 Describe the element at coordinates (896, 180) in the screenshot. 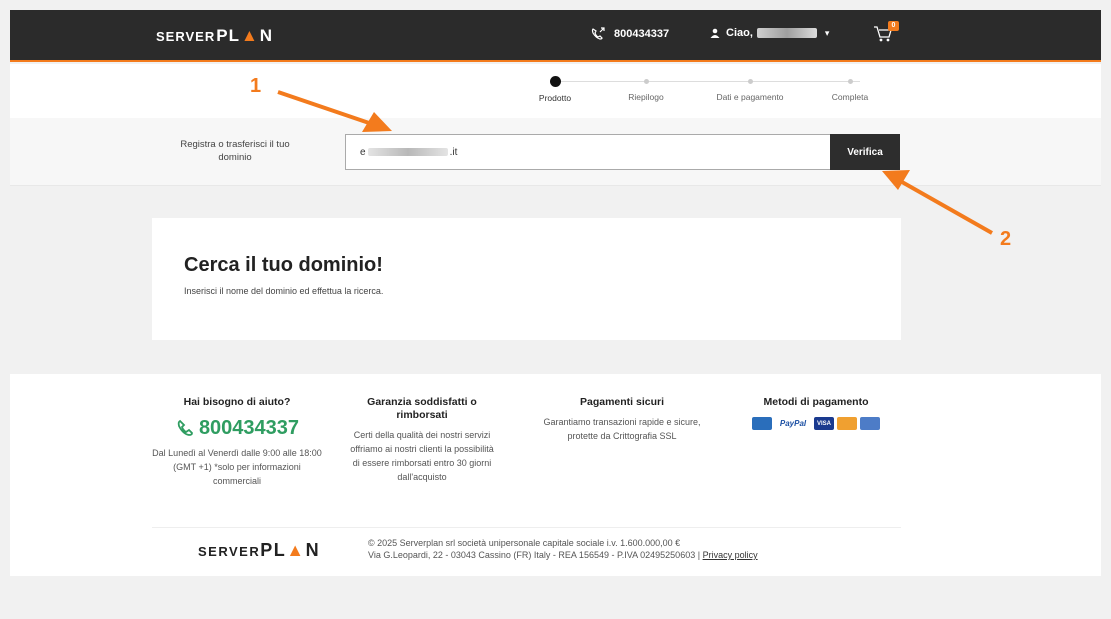

I see `arrow-head-2-icon` at that location.